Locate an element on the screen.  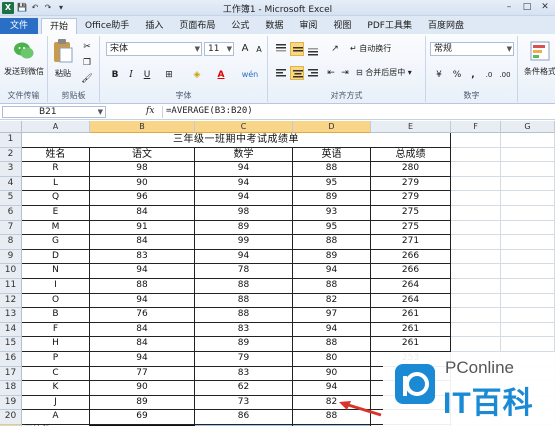
table-cell: 79 is located at coordinates (244, 359).